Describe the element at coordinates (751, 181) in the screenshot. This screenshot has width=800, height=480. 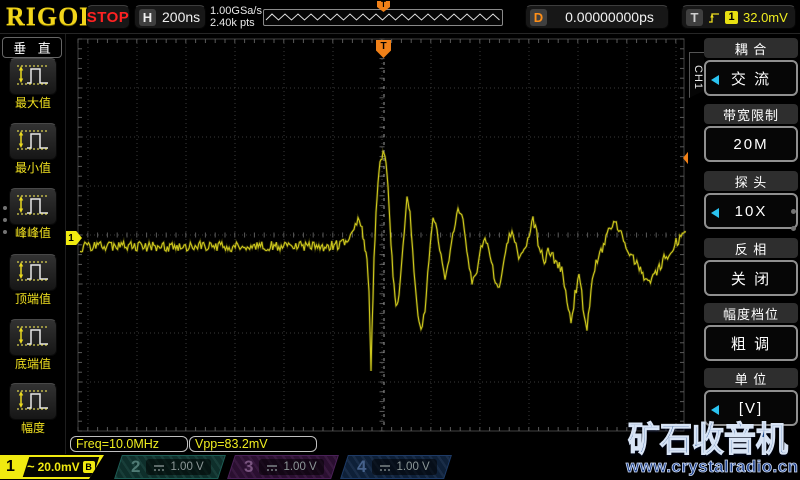
I see `probe-title: 探 头` at that location.